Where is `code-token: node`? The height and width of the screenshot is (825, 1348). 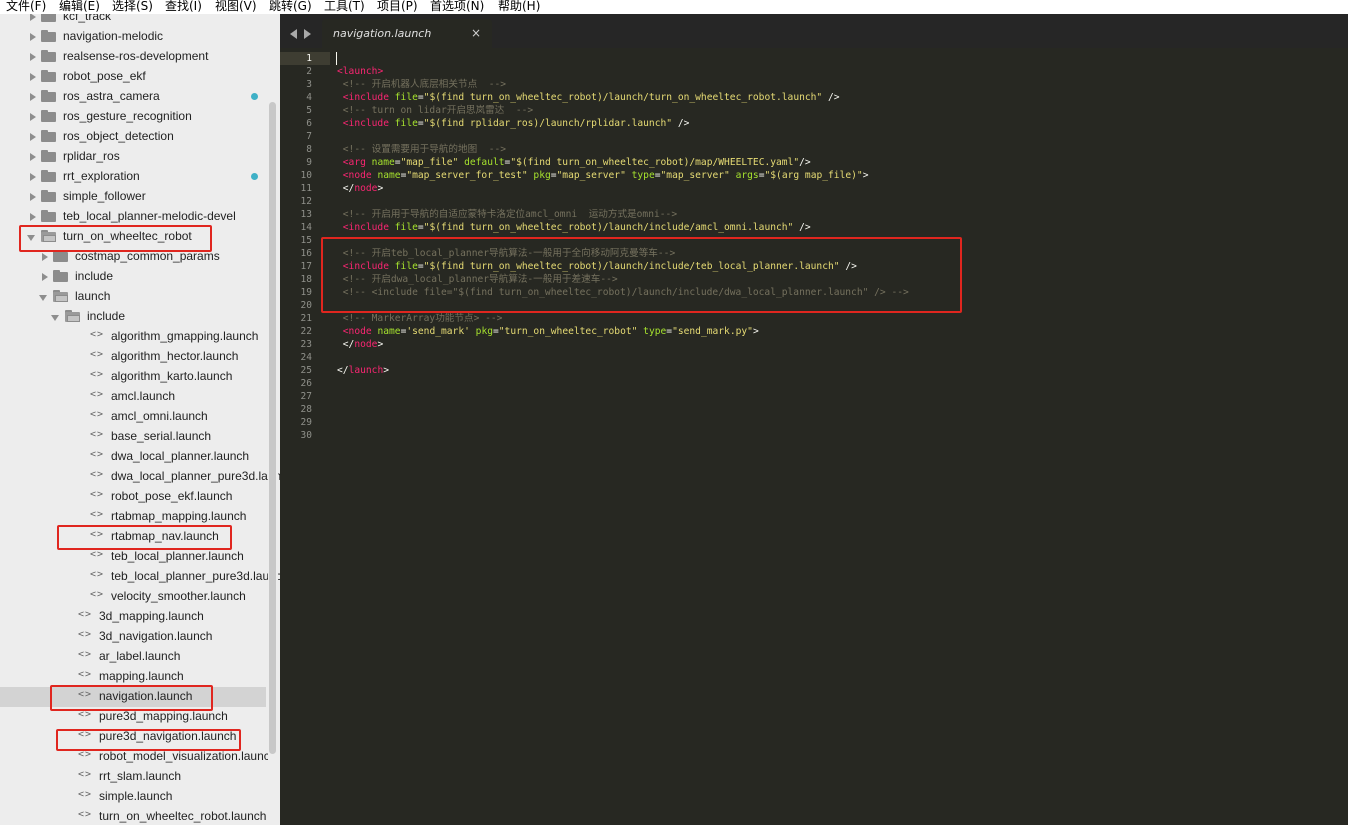 code-token: node is located at coordinates (366, 344).